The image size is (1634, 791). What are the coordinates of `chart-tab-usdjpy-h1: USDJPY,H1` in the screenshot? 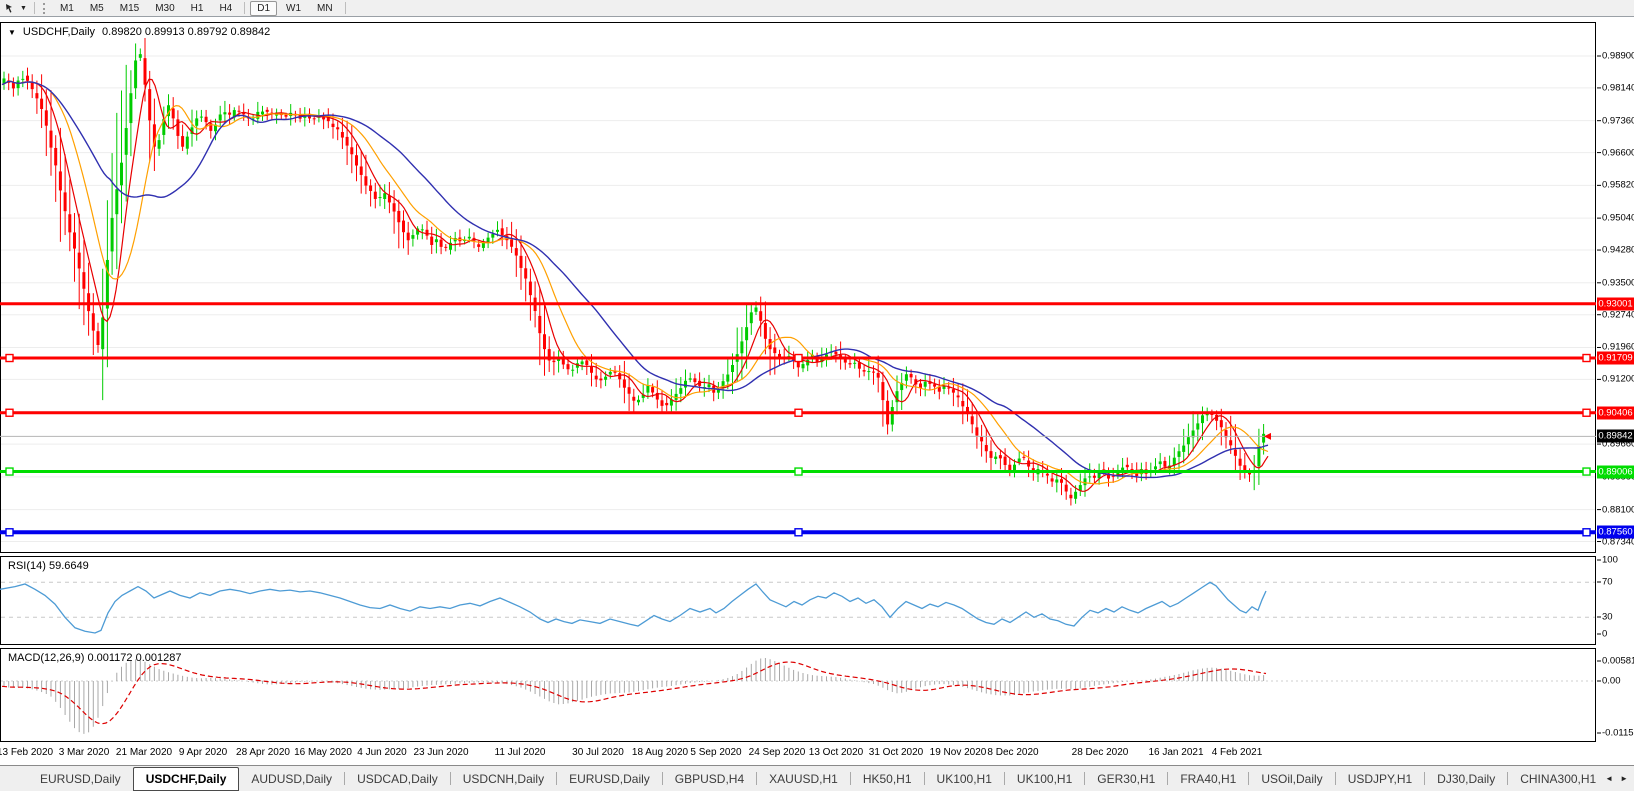 It's located at (1380, 779).